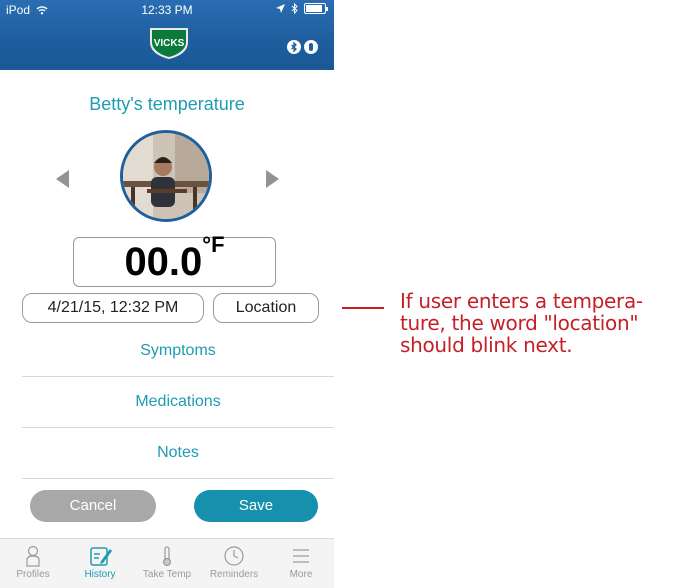 The height and width of the screenshot is (588, 688). I want to click on temperature-value: 00.0, so click(163, 262).